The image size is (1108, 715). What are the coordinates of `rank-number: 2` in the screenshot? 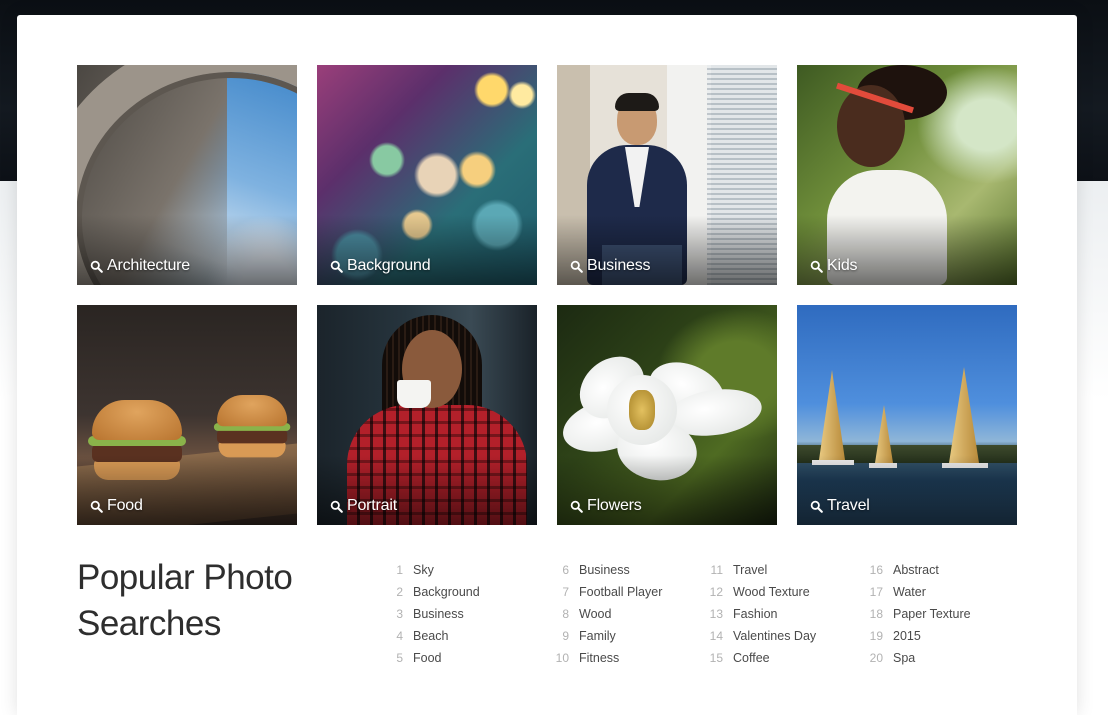 It's located at (399, 592).